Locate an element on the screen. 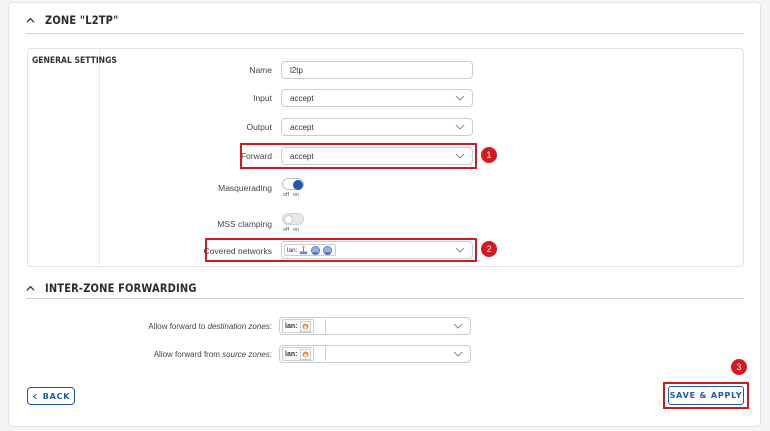 The width and height of the screenshot is (770, 431). allow-forward-from-emph: source zones is located at coordinates (246, 354).